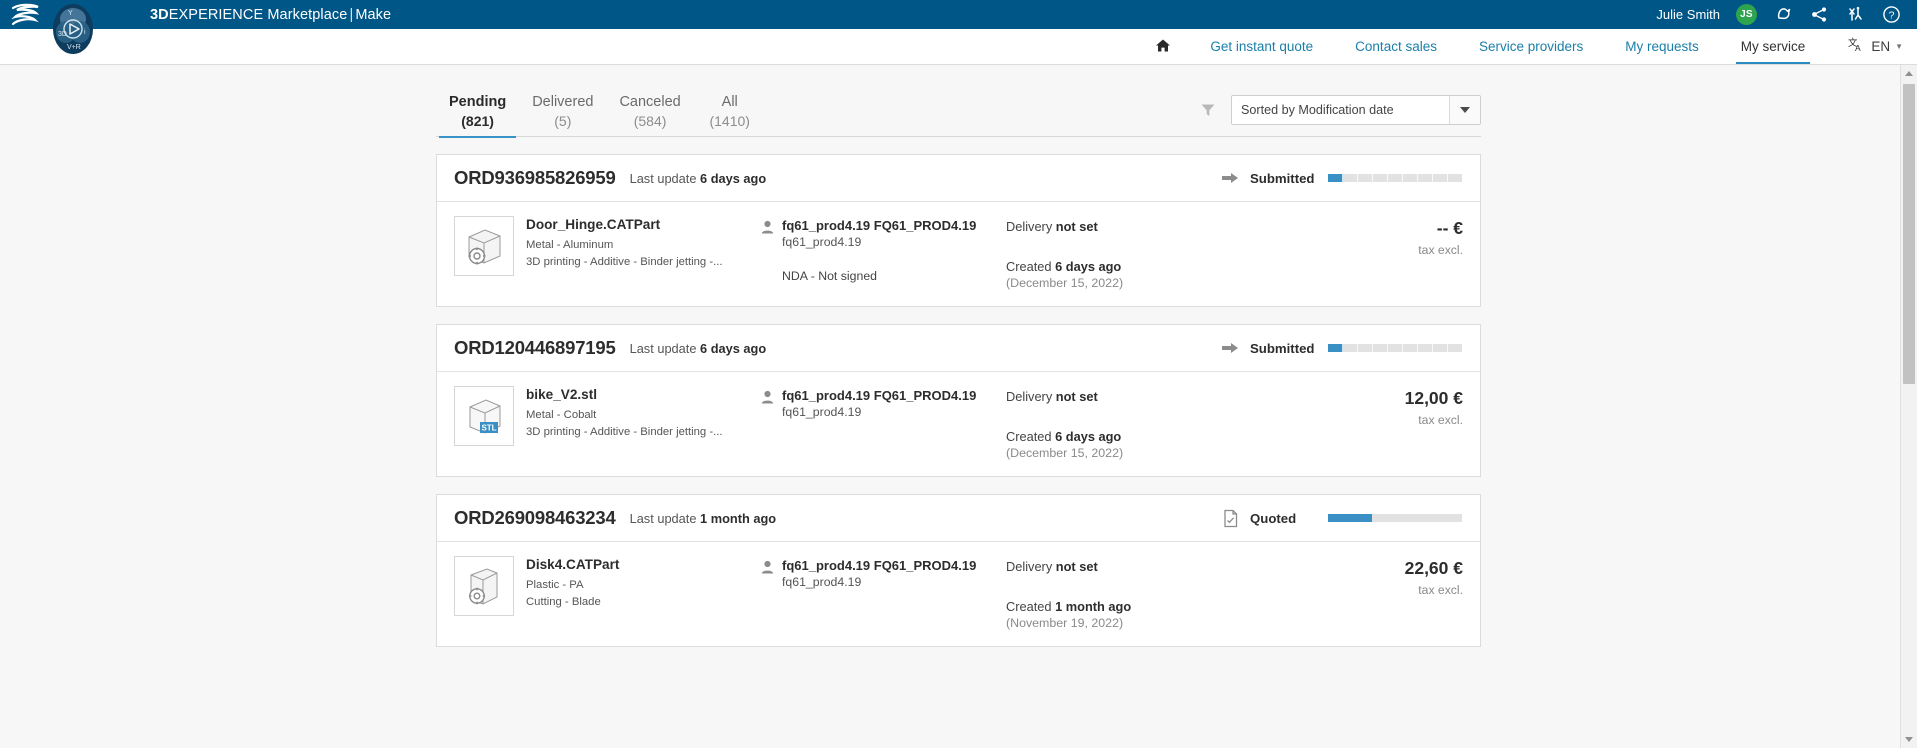 The image size is (1917, 748). I want to click on status-badge: Quoted, so click(1273, 518).